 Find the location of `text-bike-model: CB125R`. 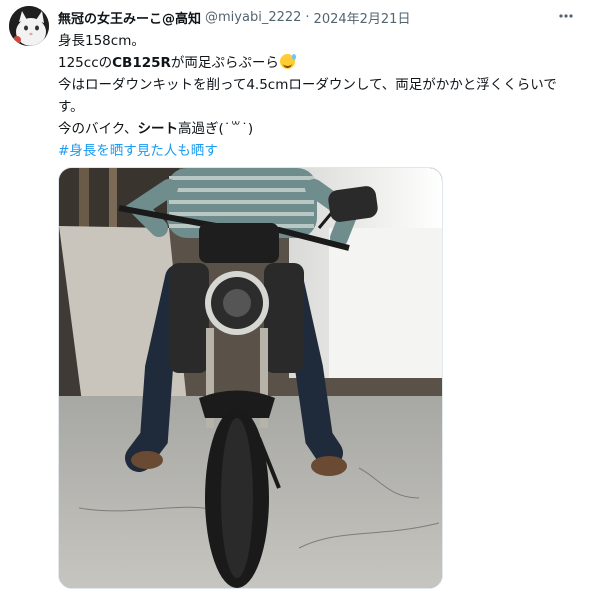

text-bike-model: CB125R is located at coordinates (141, 63).